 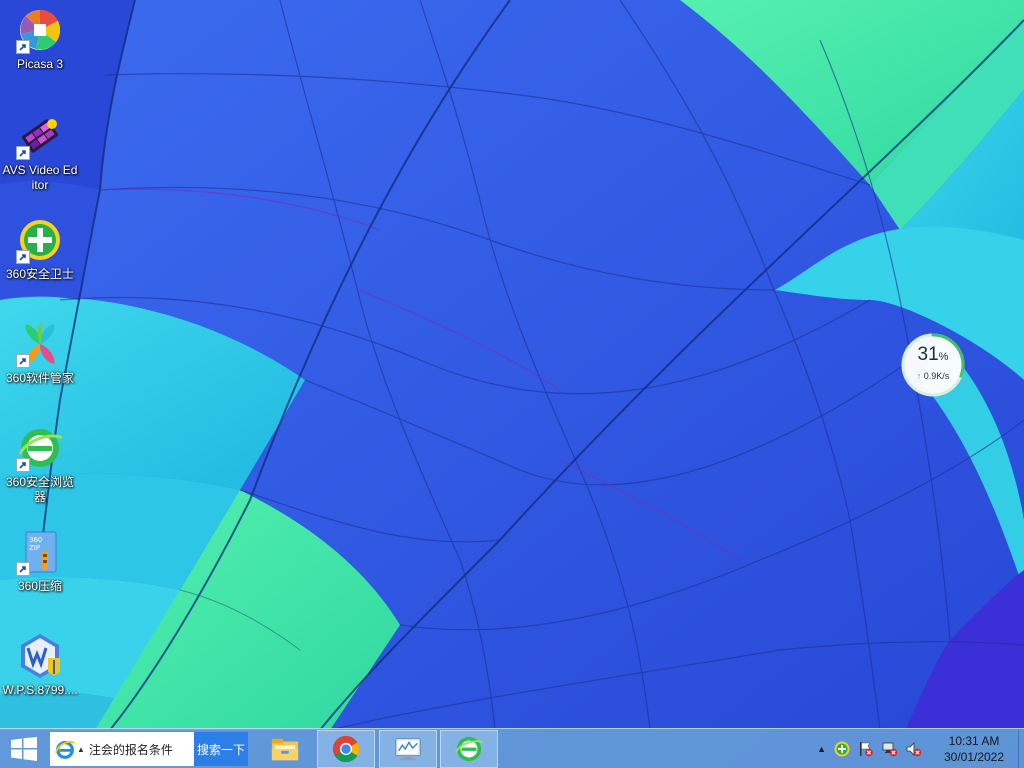 What do you see at coordinates (821, 749) in the screenshot?
I see `show-hidden-icons-button: ▲` at bounding box center [821, 749].